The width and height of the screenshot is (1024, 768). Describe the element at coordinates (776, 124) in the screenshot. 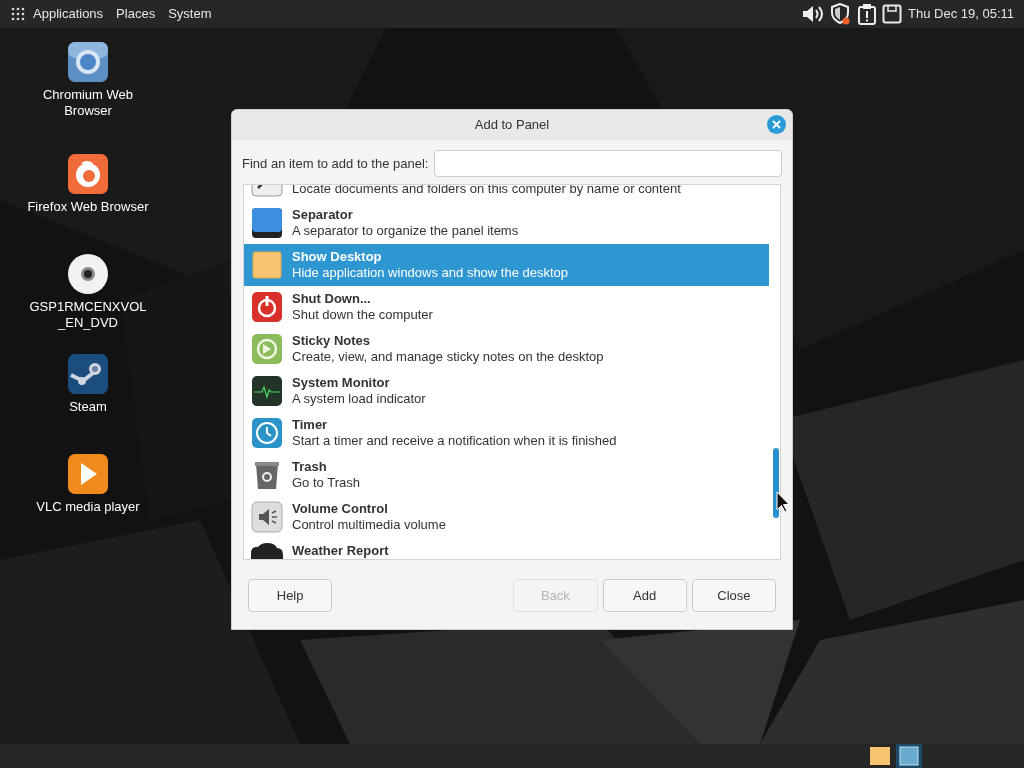

I see `close-icon` at that location.